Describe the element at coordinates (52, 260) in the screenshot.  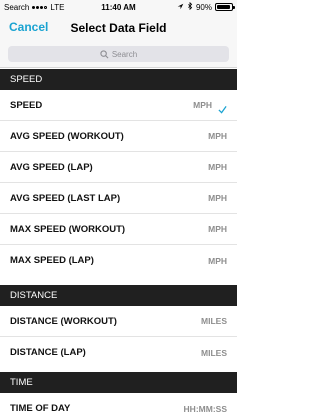
I see `data-field-label: MAX SPEED (LAP)` at that location.